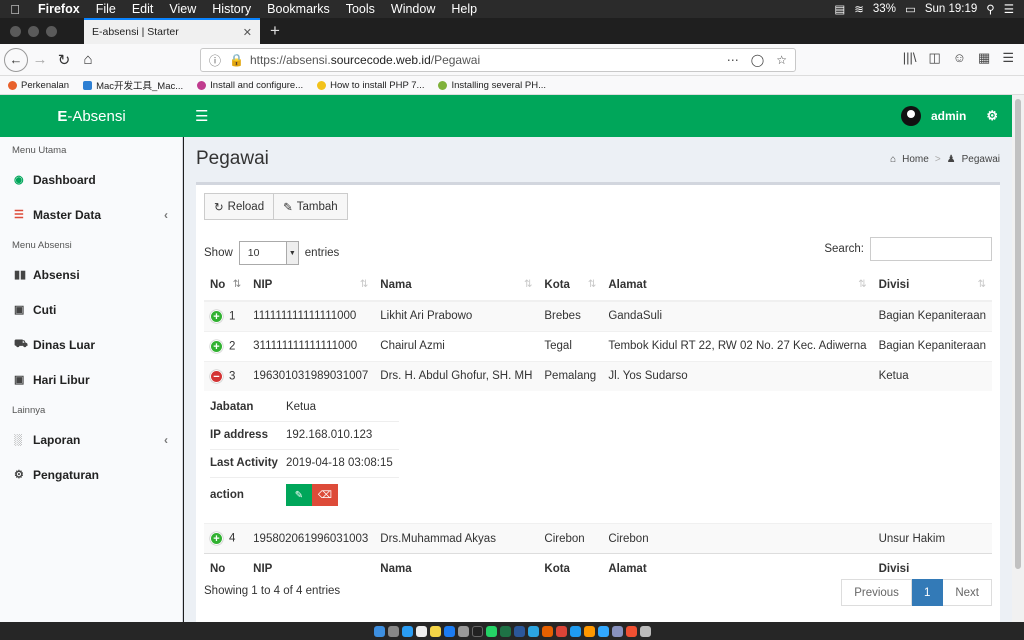 This screenshot has width=1024, height=640. What do you see at coordinates (859, 9) in the screenshot?
I see `wifi-icon: ≋` at bounding box center [859, 9].